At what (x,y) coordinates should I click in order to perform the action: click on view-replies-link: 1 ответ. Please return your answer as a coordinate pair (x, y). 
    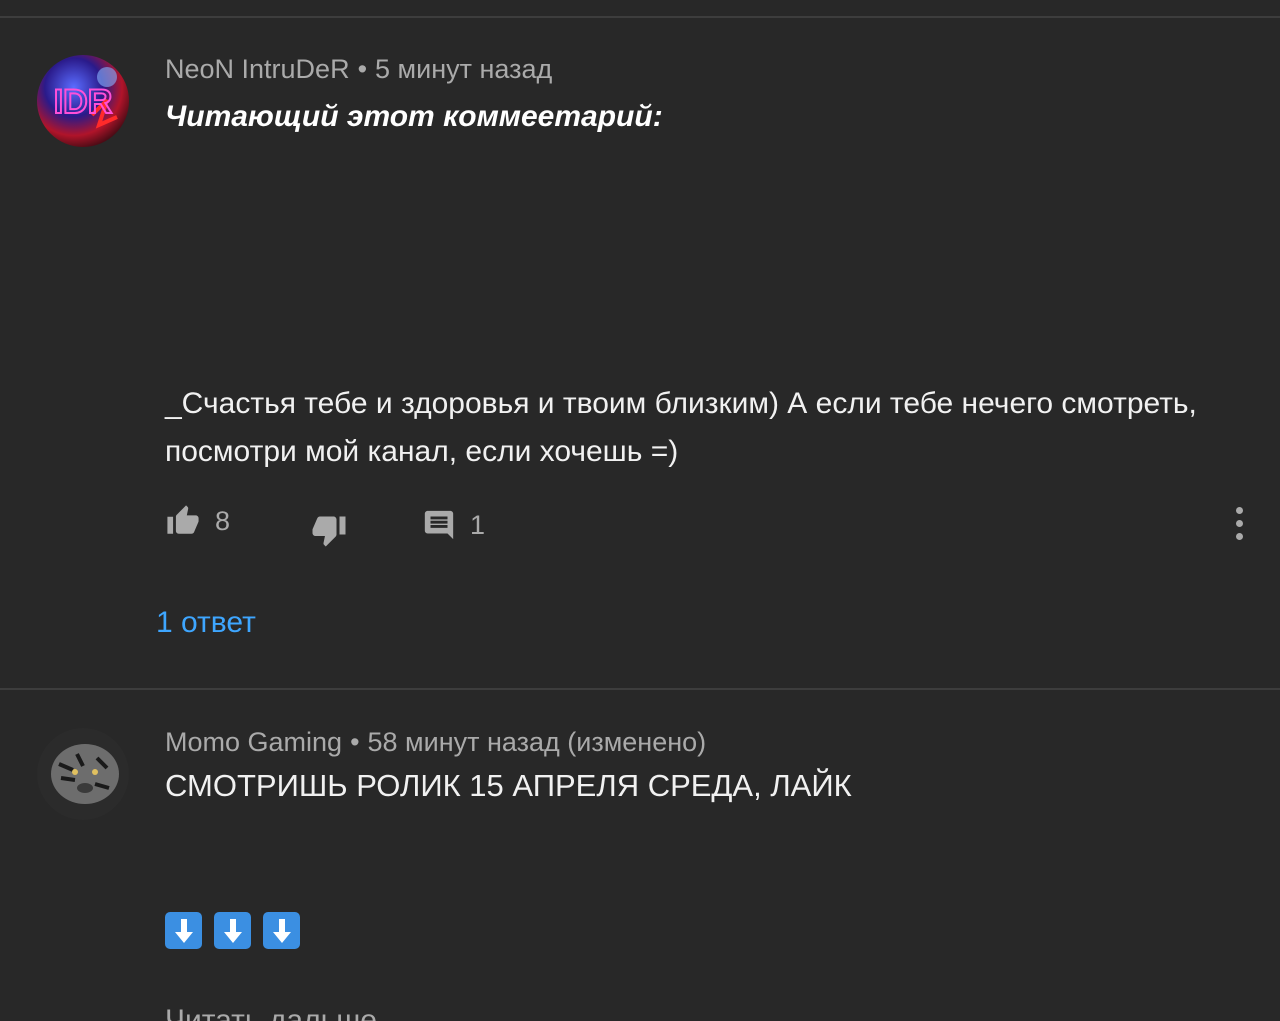
    Looking at the image, I should click on (206, 623).